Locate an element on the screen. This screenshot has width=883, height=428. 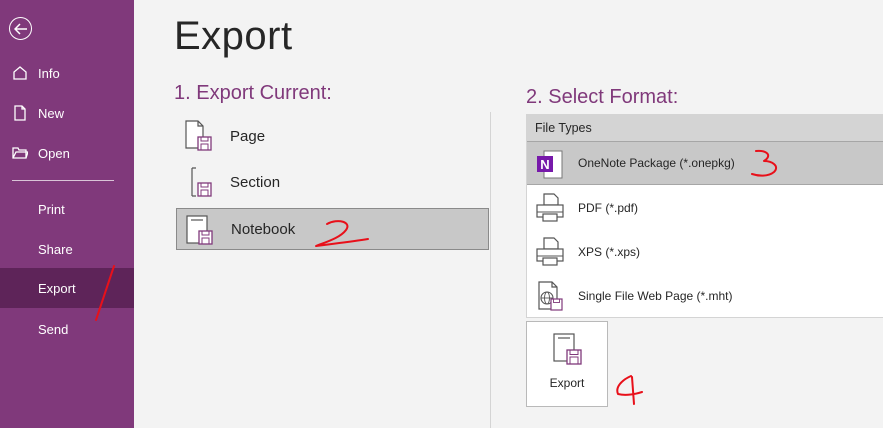
format-label: Single File Web Page (*.mht) is located at coordinates (655, 296).